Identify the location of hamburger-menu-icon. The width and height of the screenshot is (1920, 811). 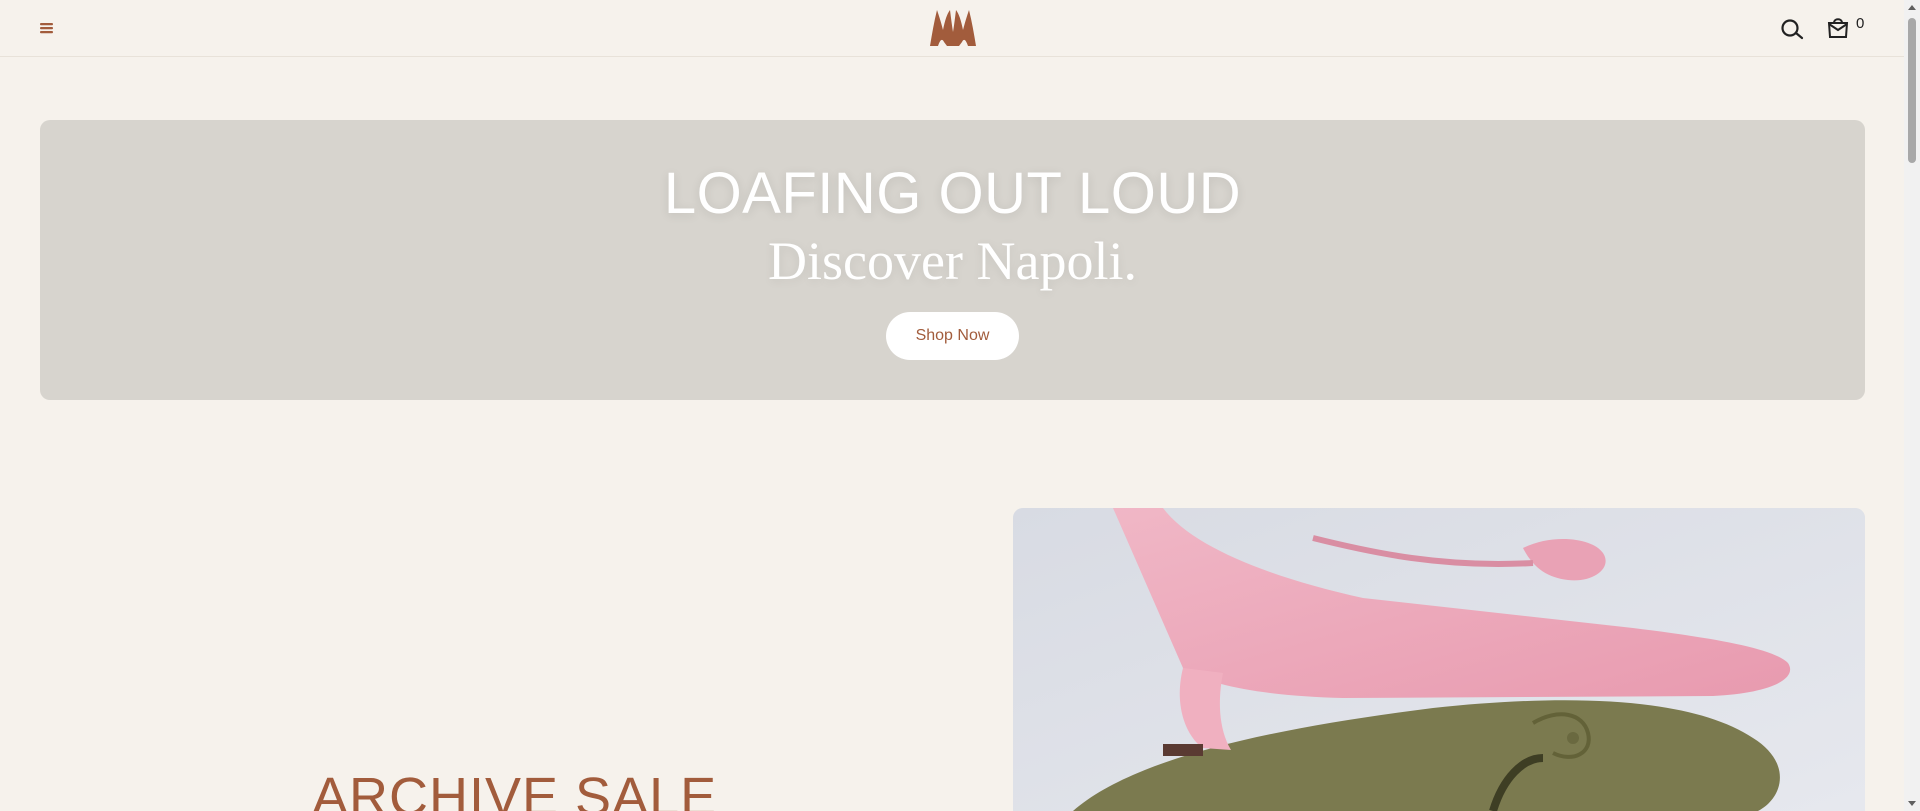
(47, 28).